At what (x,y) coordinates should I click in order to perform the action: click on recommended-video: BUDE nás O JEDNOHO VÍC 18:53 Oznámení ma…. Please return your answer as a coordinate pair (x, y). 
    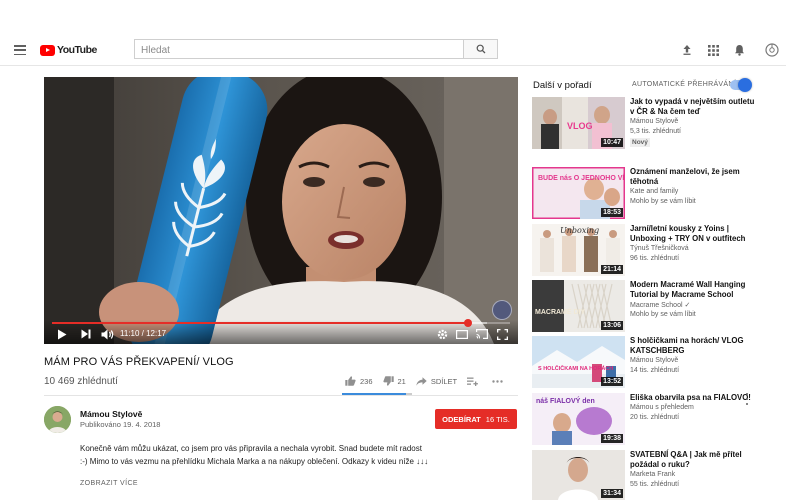
    Looking at the image, I should click on (657, 193).